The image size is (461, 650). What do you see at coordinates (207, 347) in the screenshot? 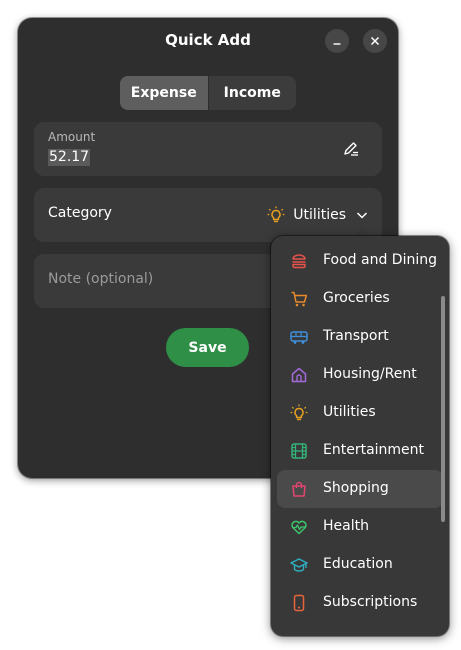
I see `save-button: Save` at bounding box center [207, 347].